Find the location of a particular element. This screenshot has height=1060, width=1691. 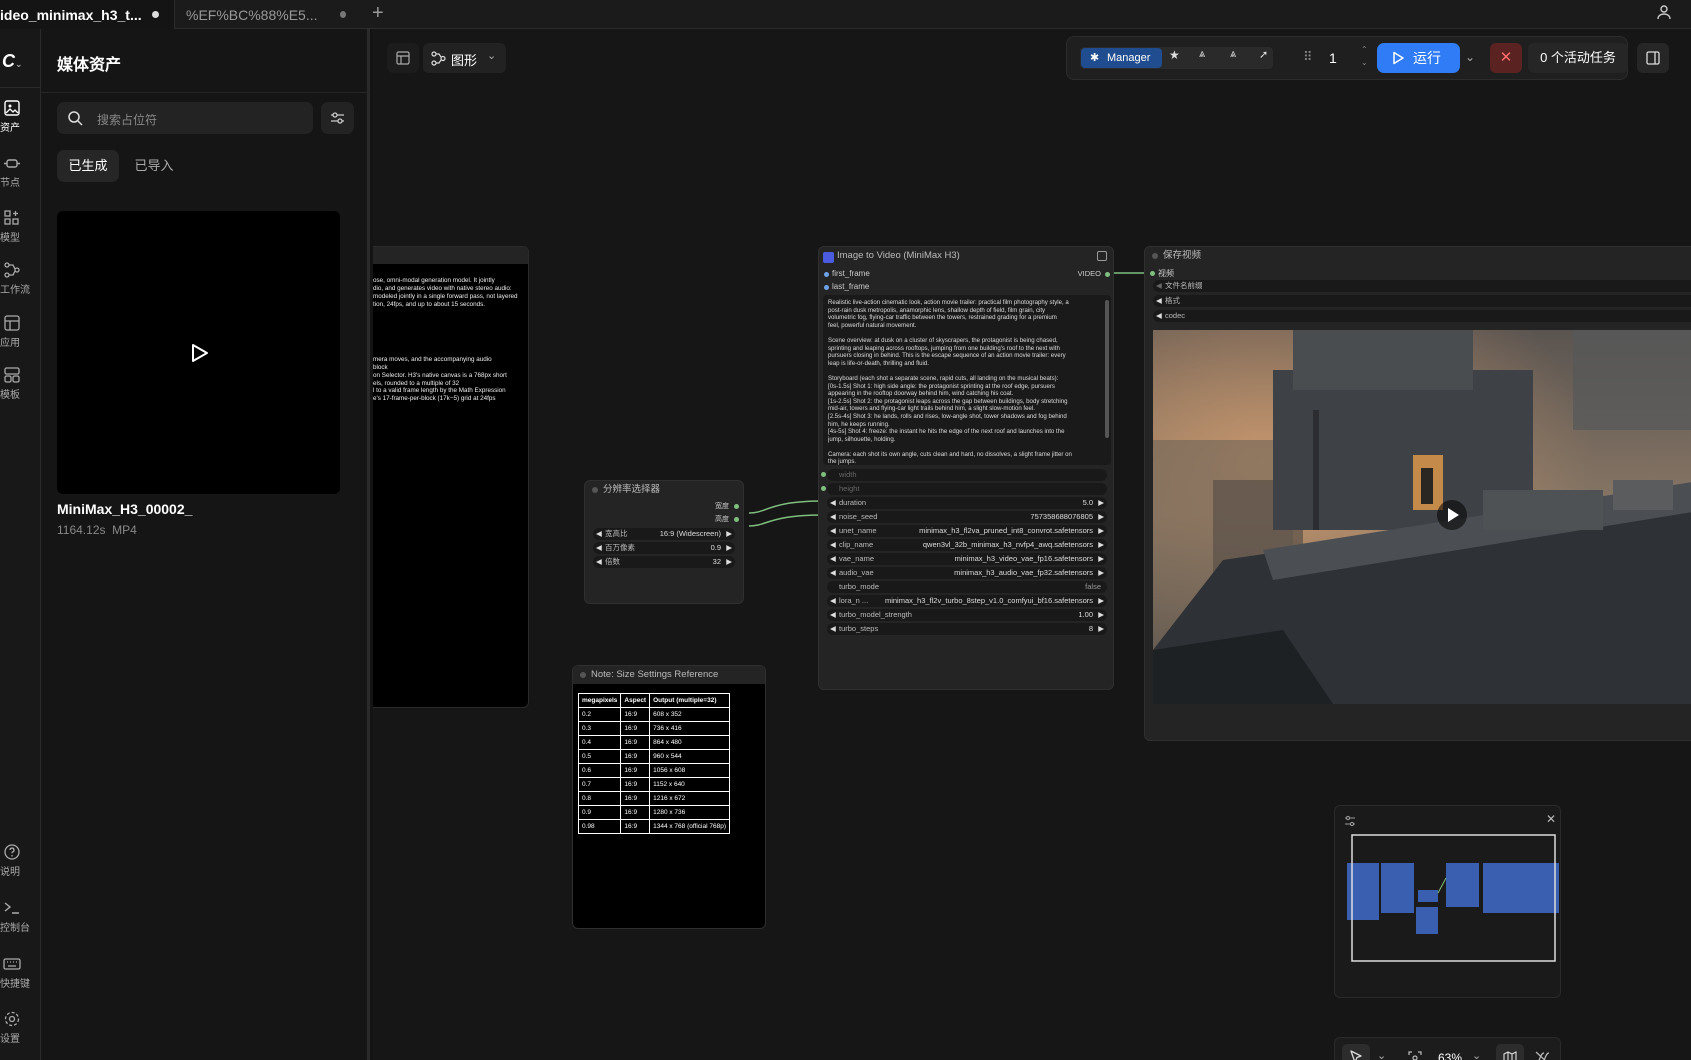

comfy-logo-icon: C⌄ is located at coordinates (12, 61).